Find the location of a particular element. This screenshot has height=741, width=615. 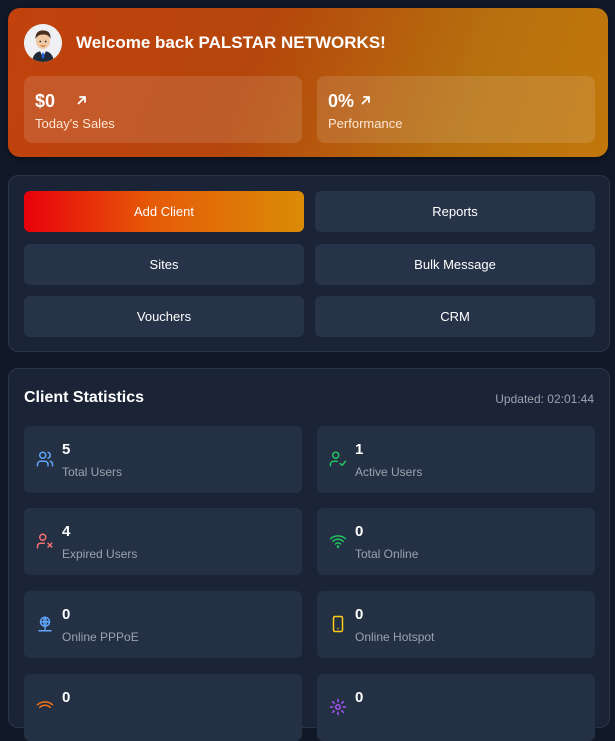

stat-card-row4-right: 0 is located at coordinates (456, 707).